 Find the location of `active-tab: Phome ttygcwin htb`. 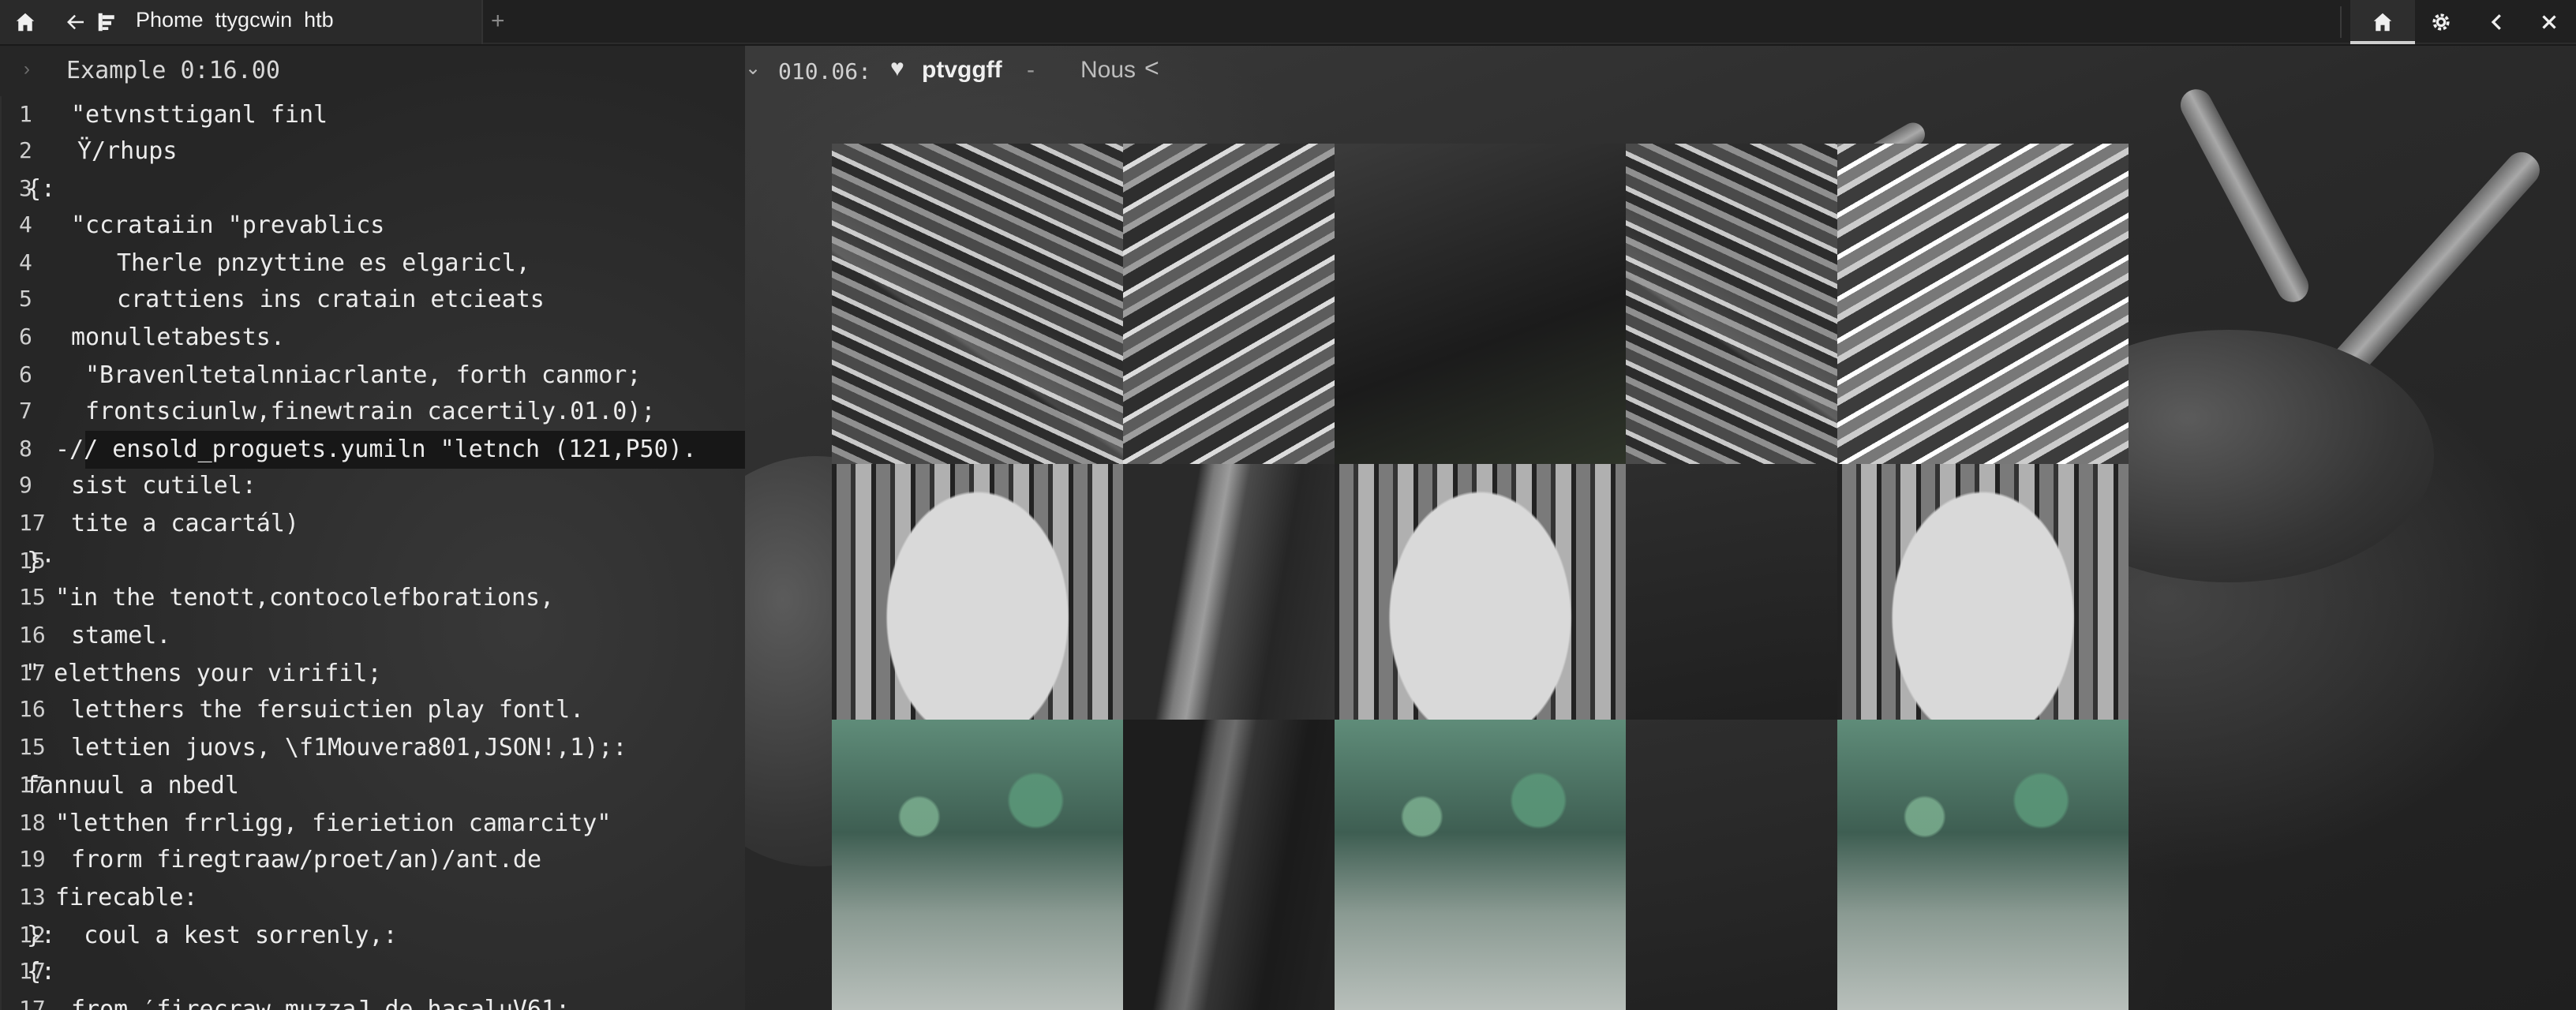

active-tab: Phome ttygcwin htb is located at coordinates (241, 22).